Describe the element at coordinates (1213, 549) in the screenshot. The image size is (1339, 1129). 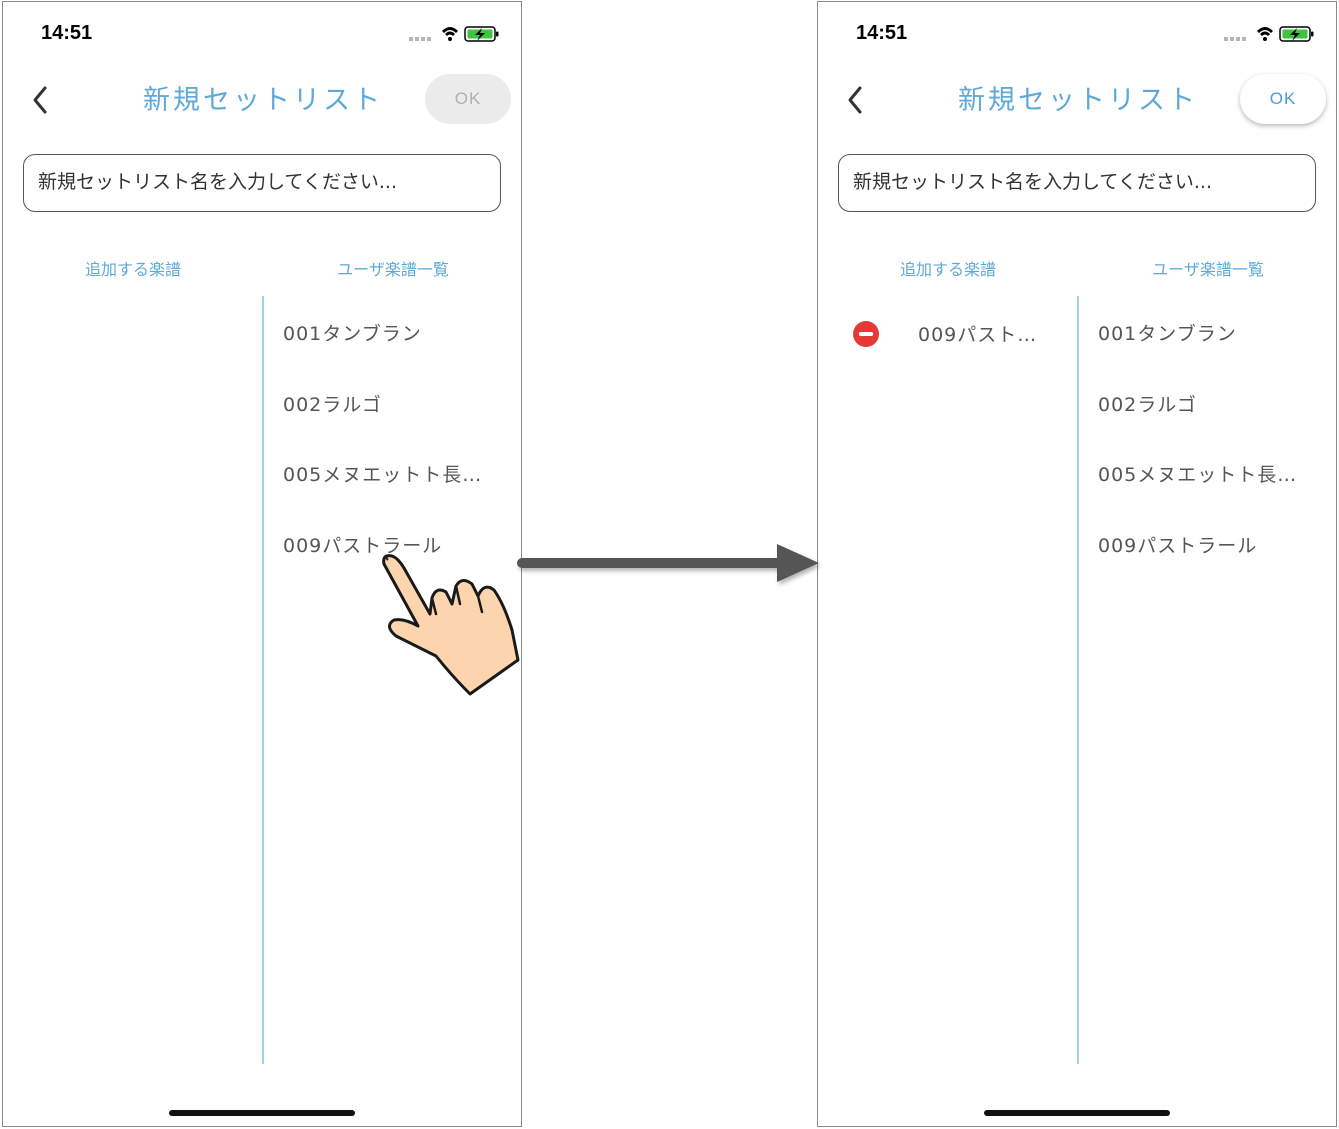
I see `list-item: 009パストラール` at that location.